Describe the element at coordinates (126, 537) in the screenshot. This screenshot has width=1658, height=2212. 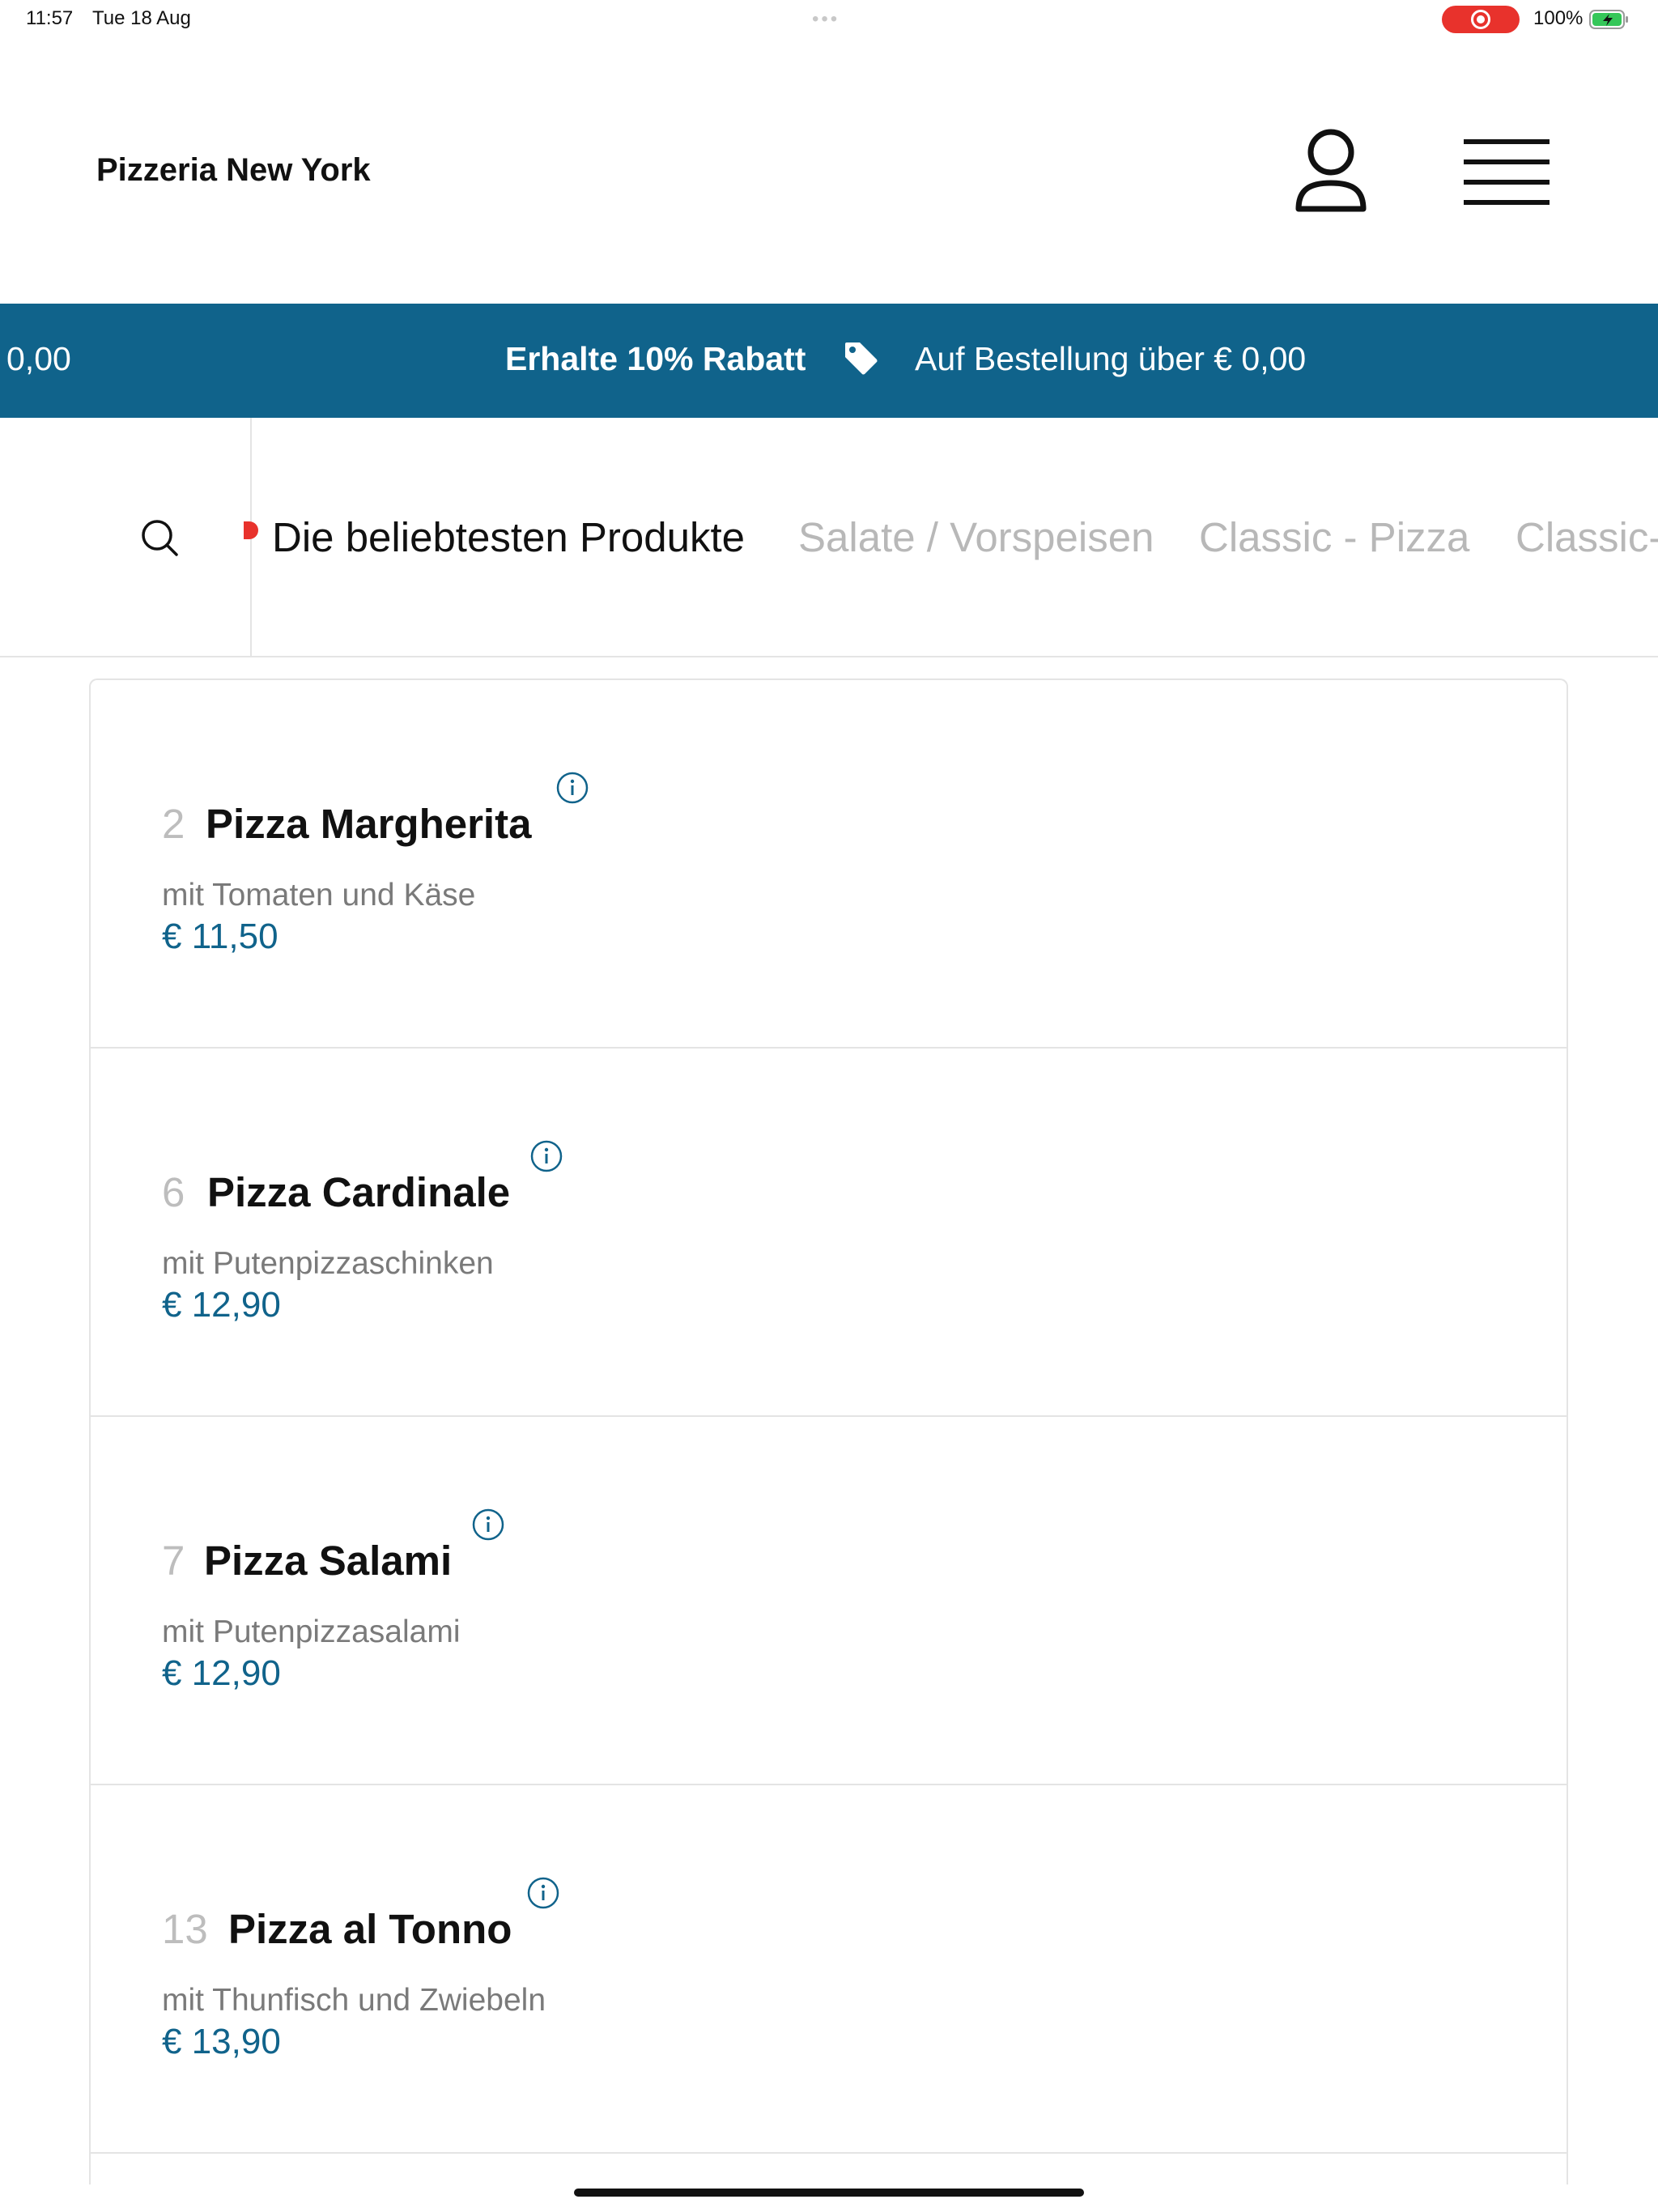
I see `search-button` at that location.